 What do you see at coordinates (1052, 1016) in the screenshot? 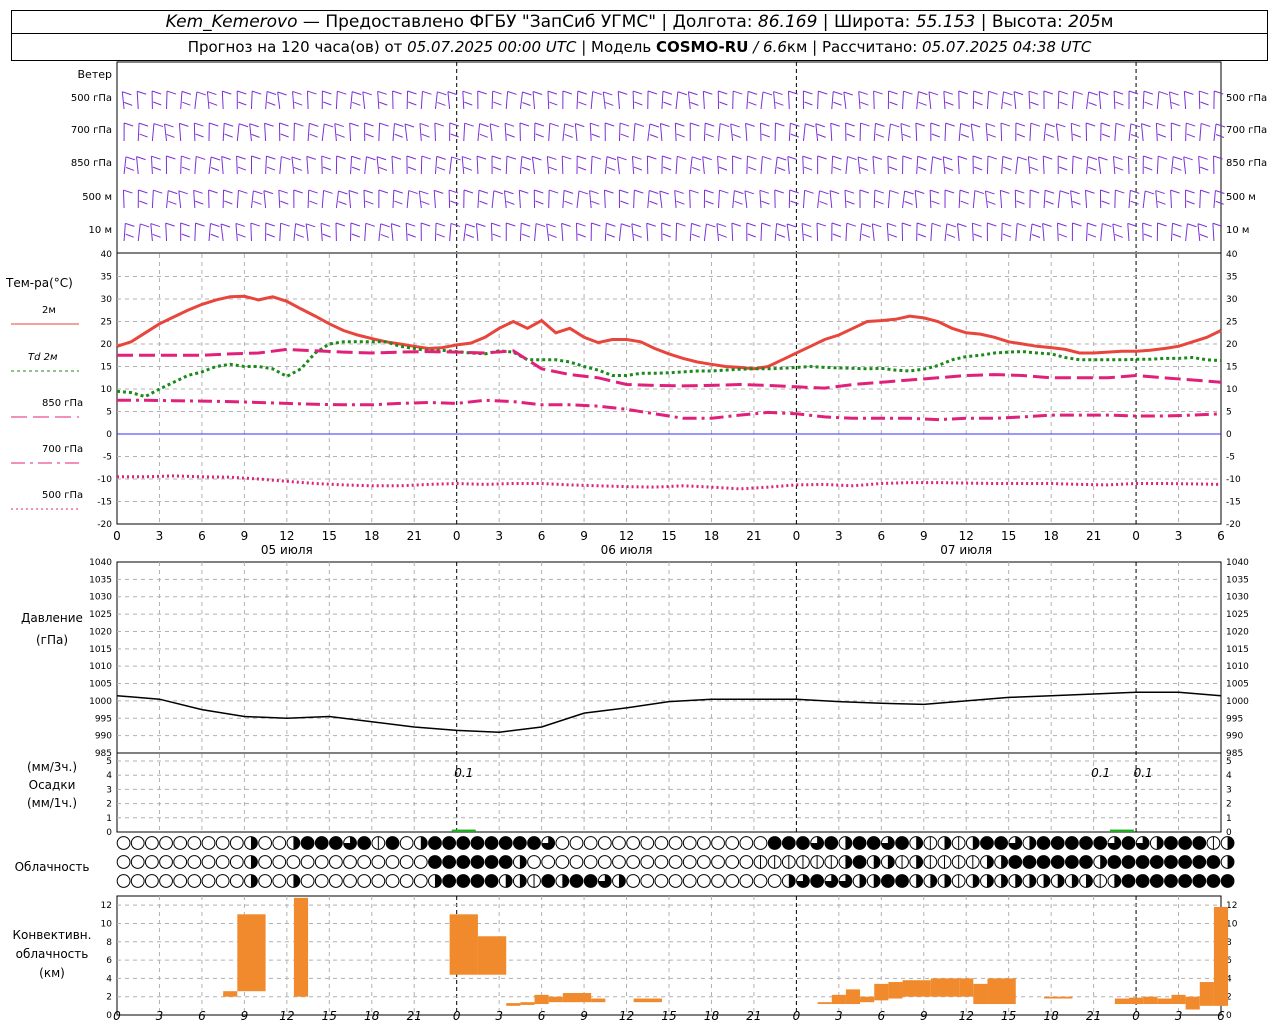
I see `conv-xtick: 18` at bounding box center [1052, 1016].